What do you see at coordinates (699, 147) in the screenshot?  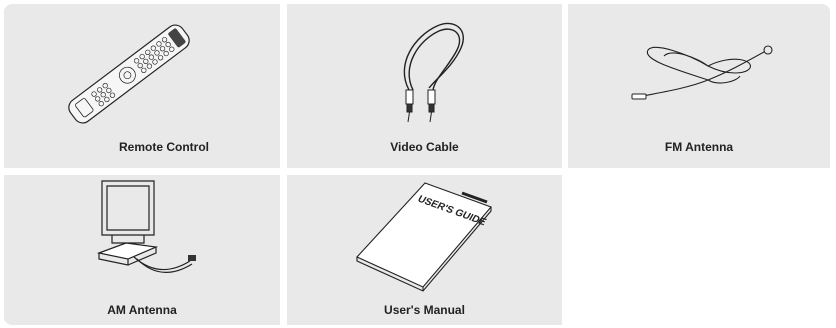 I see `accessory-label-fm-antenna: FM Antenna` at bounding box center [699, 147].